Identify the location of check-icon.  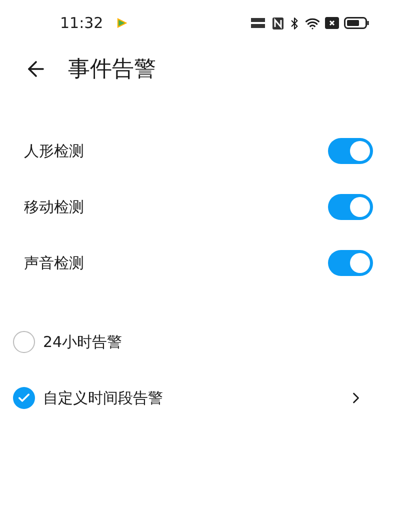
(24, 398).